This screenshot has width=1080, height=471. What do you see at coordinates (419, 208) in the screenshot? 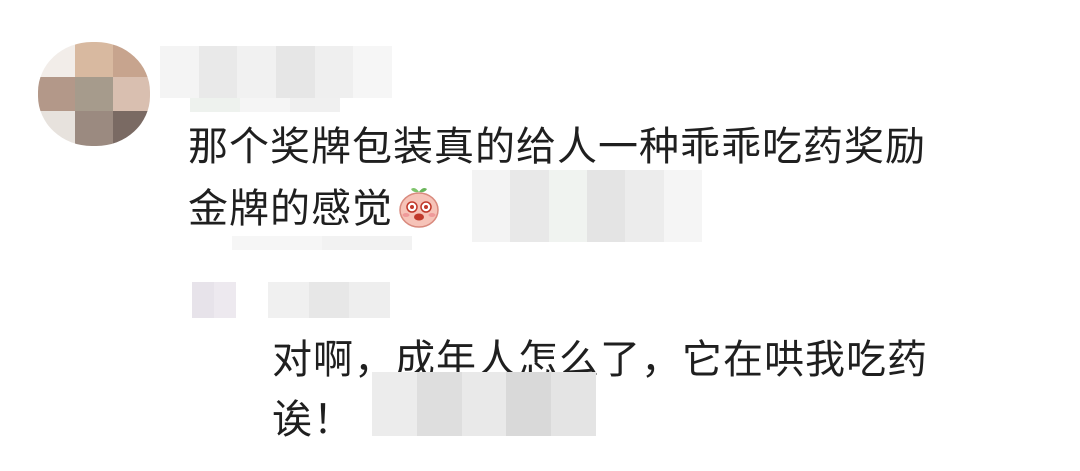
I see `peach-crying-emoji-icon` at bounding box center [419, 208].